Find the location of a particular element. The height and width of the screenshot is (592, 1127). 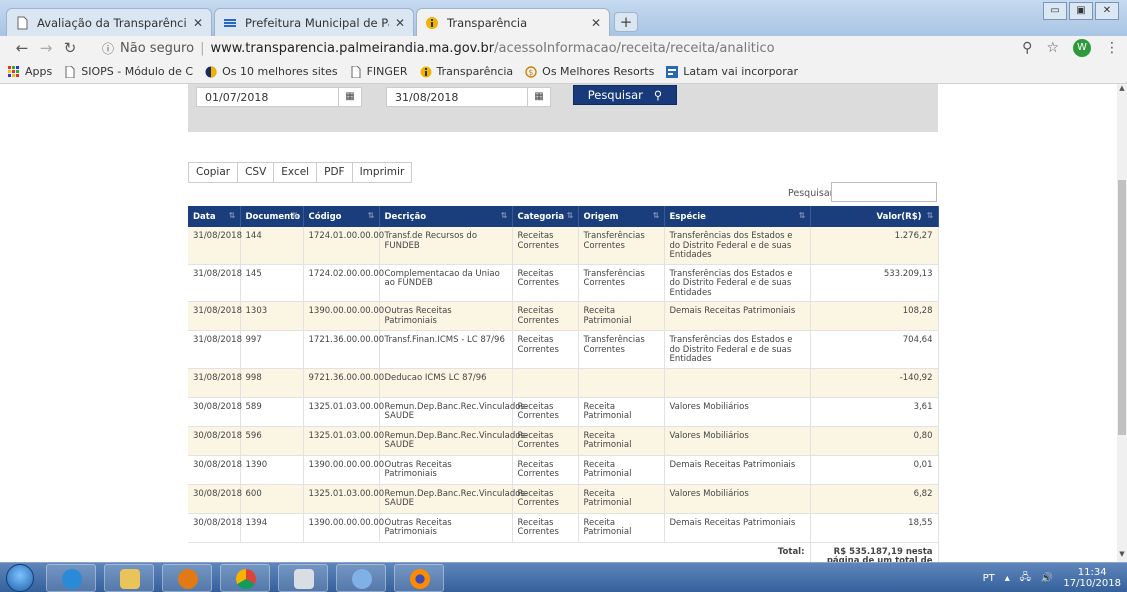

info-icon: ⓘ is located at coordinates (108, 48).